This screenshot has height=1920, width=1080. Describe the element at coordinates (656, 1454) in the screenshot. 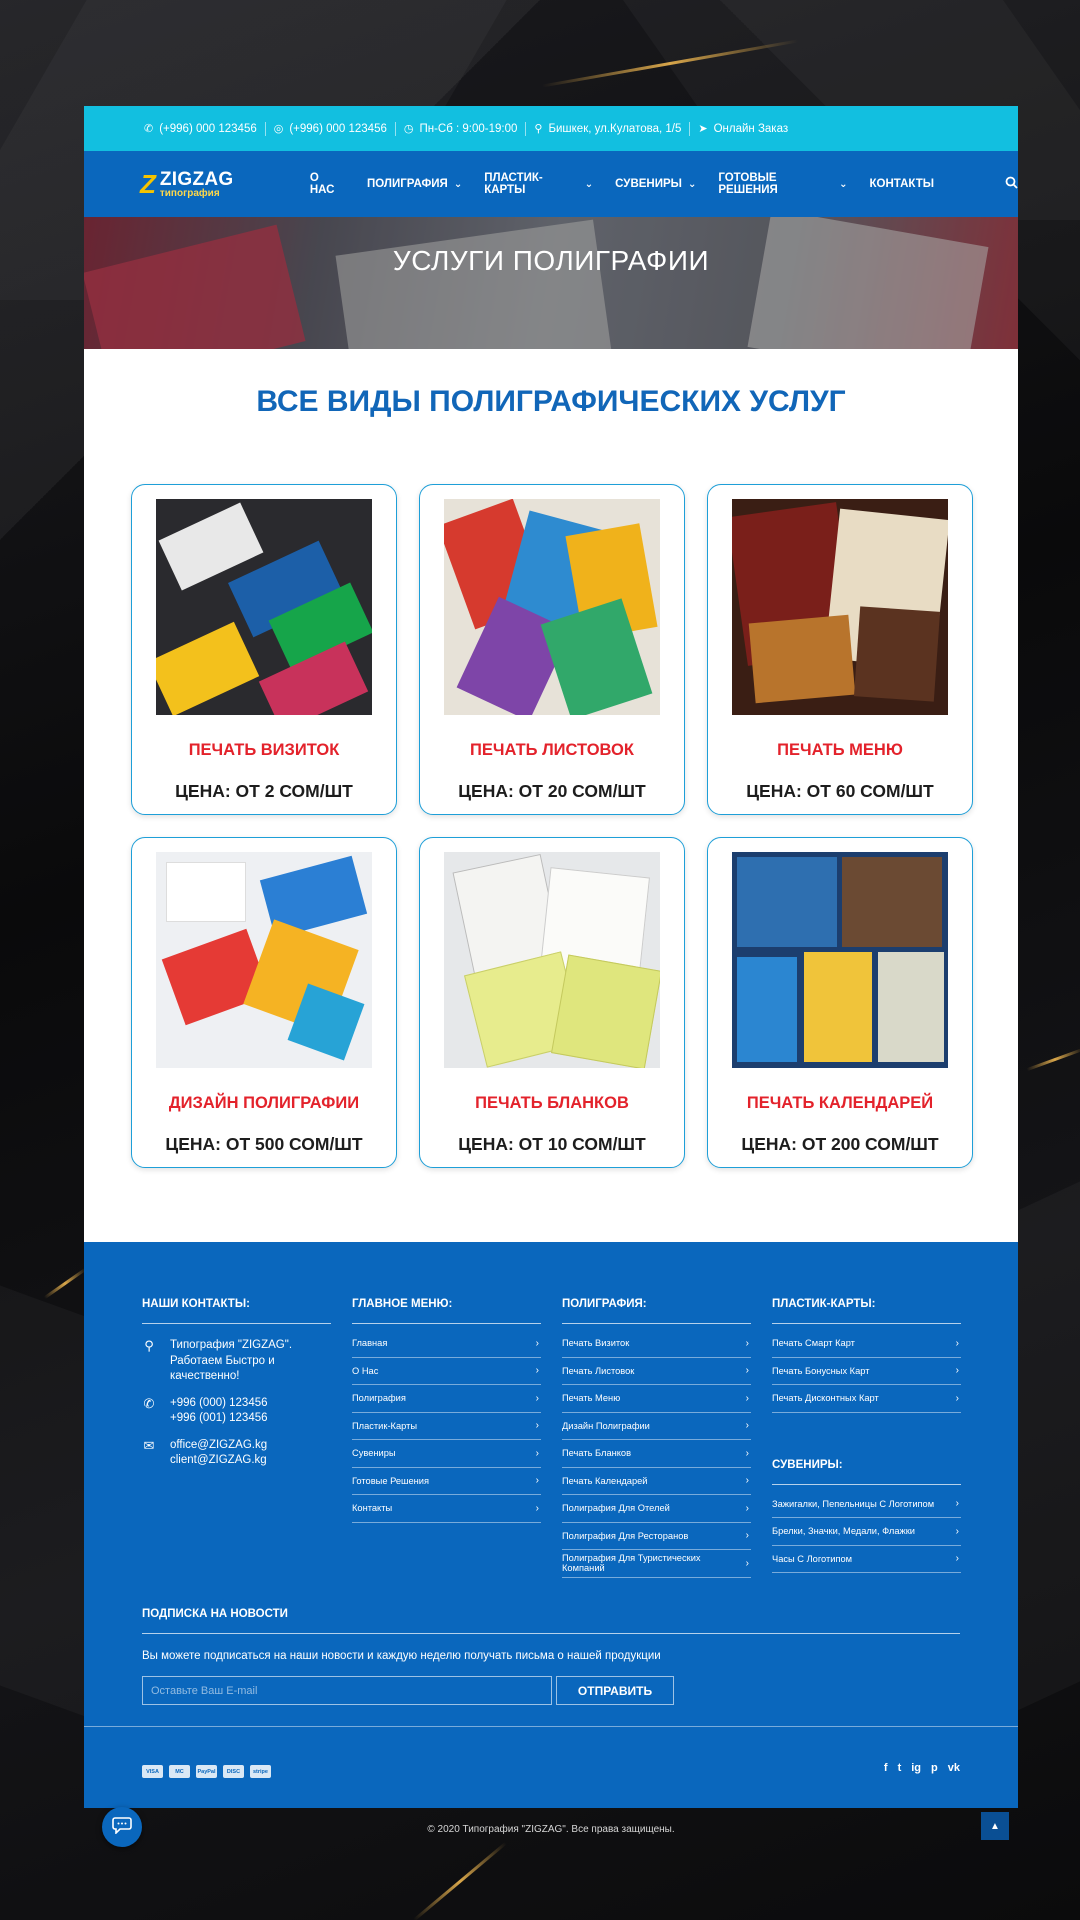

I see `footer-link: Печать Бланков ›` at that location.